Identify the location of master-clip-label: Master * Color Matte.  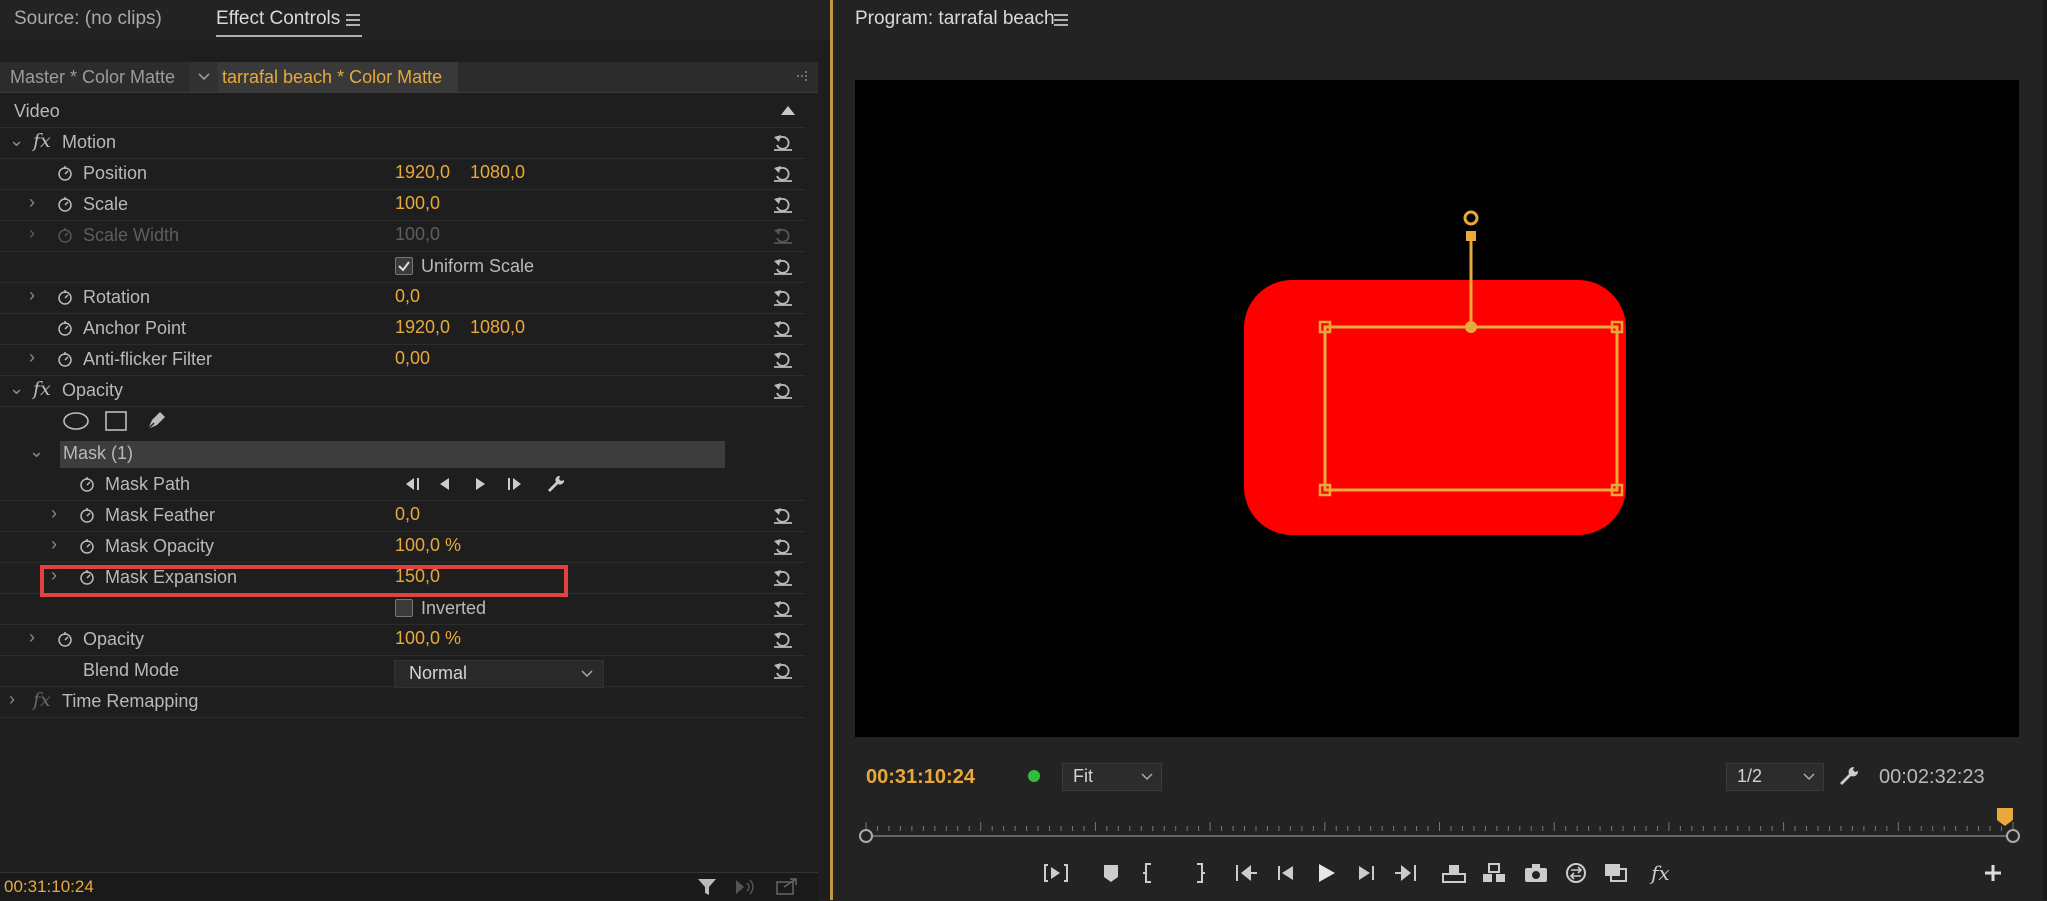
(92, 77).